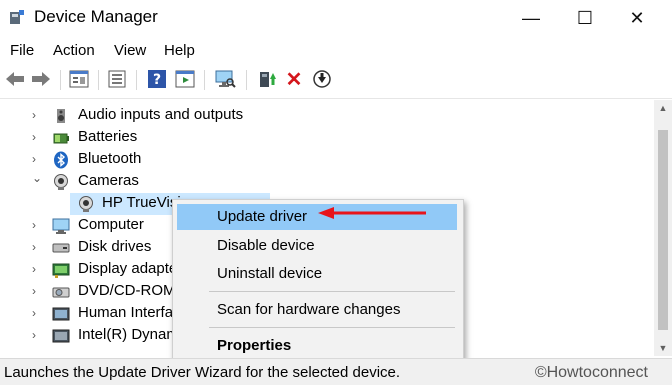  Describe the element at coordinates (127, 290) in the screenshot. I see `tree-row-label: DVD/CD-ROM` at that location.